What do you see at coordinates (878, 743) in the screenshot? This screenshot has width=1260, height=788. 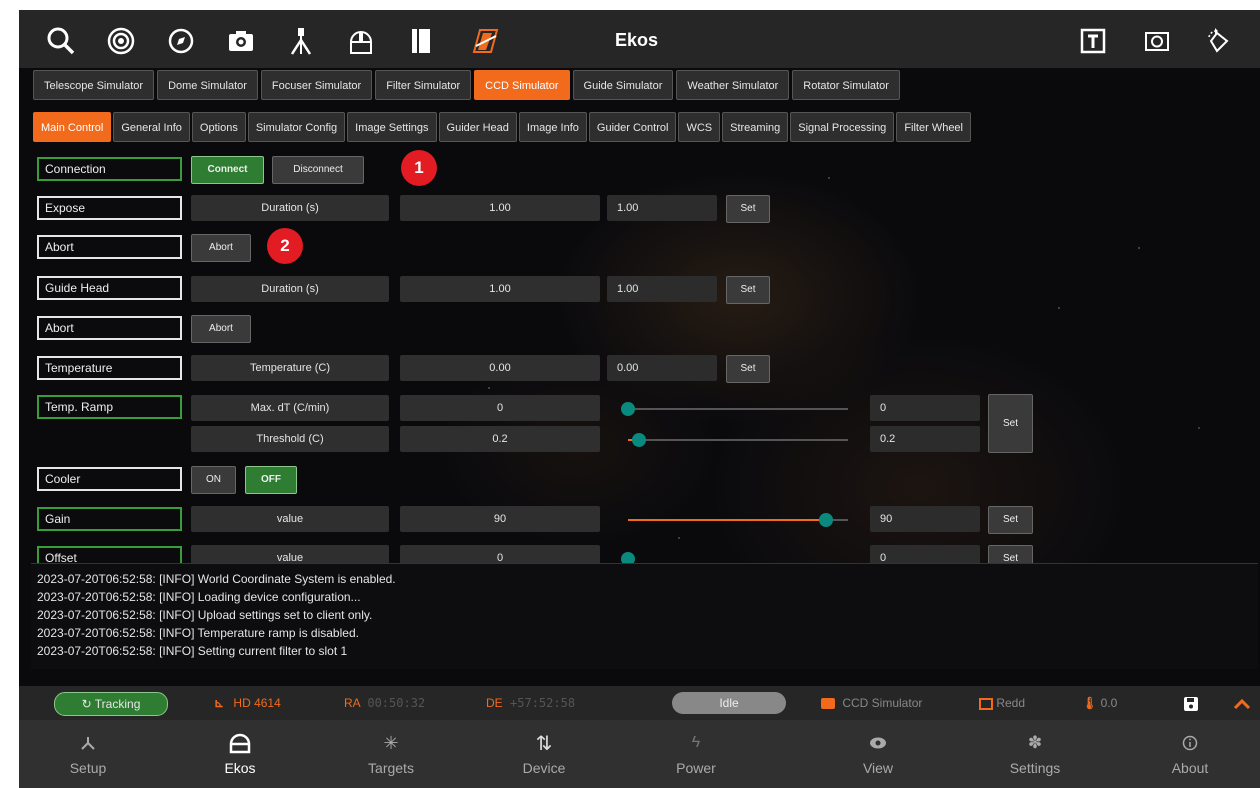 I see `view-icon` at bounding box center [878, 743].